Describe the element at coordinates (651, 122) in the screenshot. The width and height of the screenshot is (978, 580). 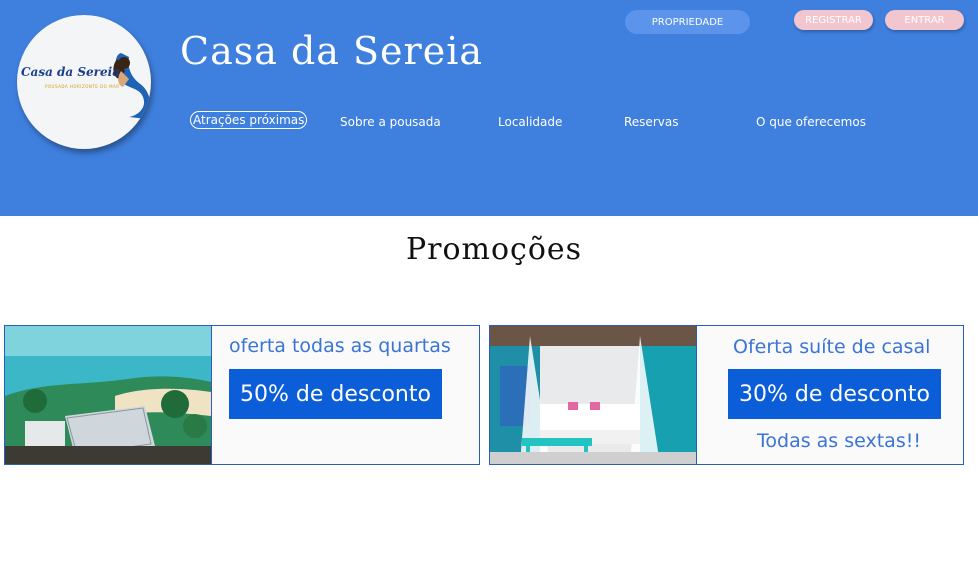
I see `nav-item-reservations: Reservas` at that location.